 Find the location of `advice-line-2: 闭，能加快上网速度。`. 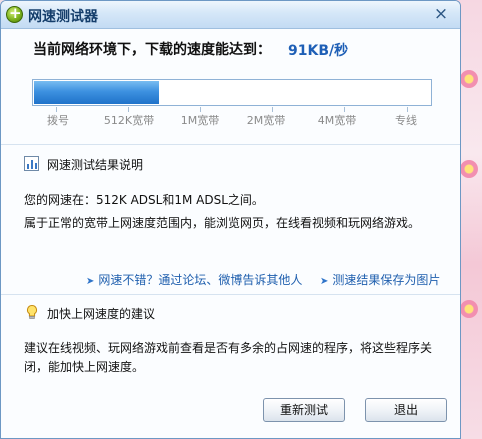

advice-line-2: 闭，能加快上网速度。 is located at coordinates (84, 367).